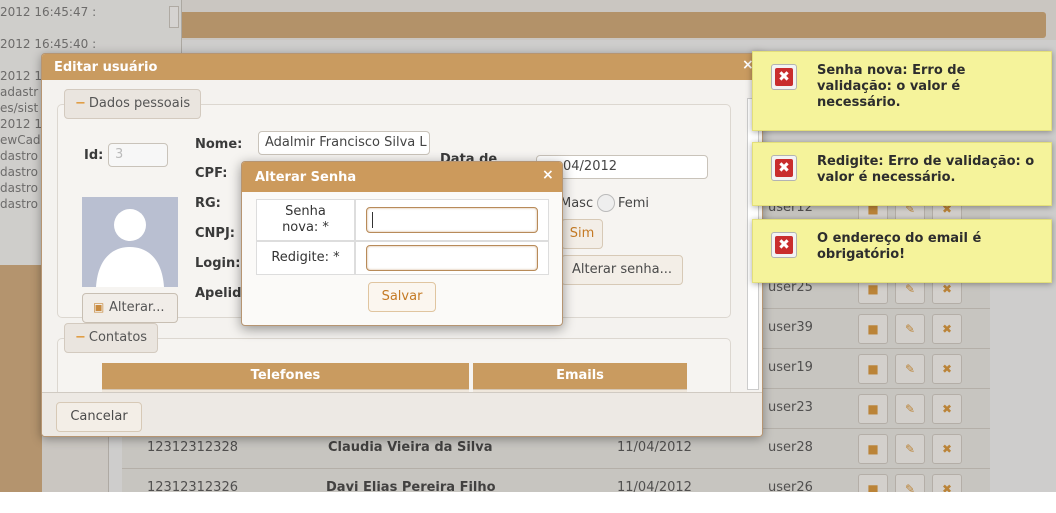  Describe the element at coordinates (606, 203) in the screenshot. I see `sexo-femi-radio` at that location.